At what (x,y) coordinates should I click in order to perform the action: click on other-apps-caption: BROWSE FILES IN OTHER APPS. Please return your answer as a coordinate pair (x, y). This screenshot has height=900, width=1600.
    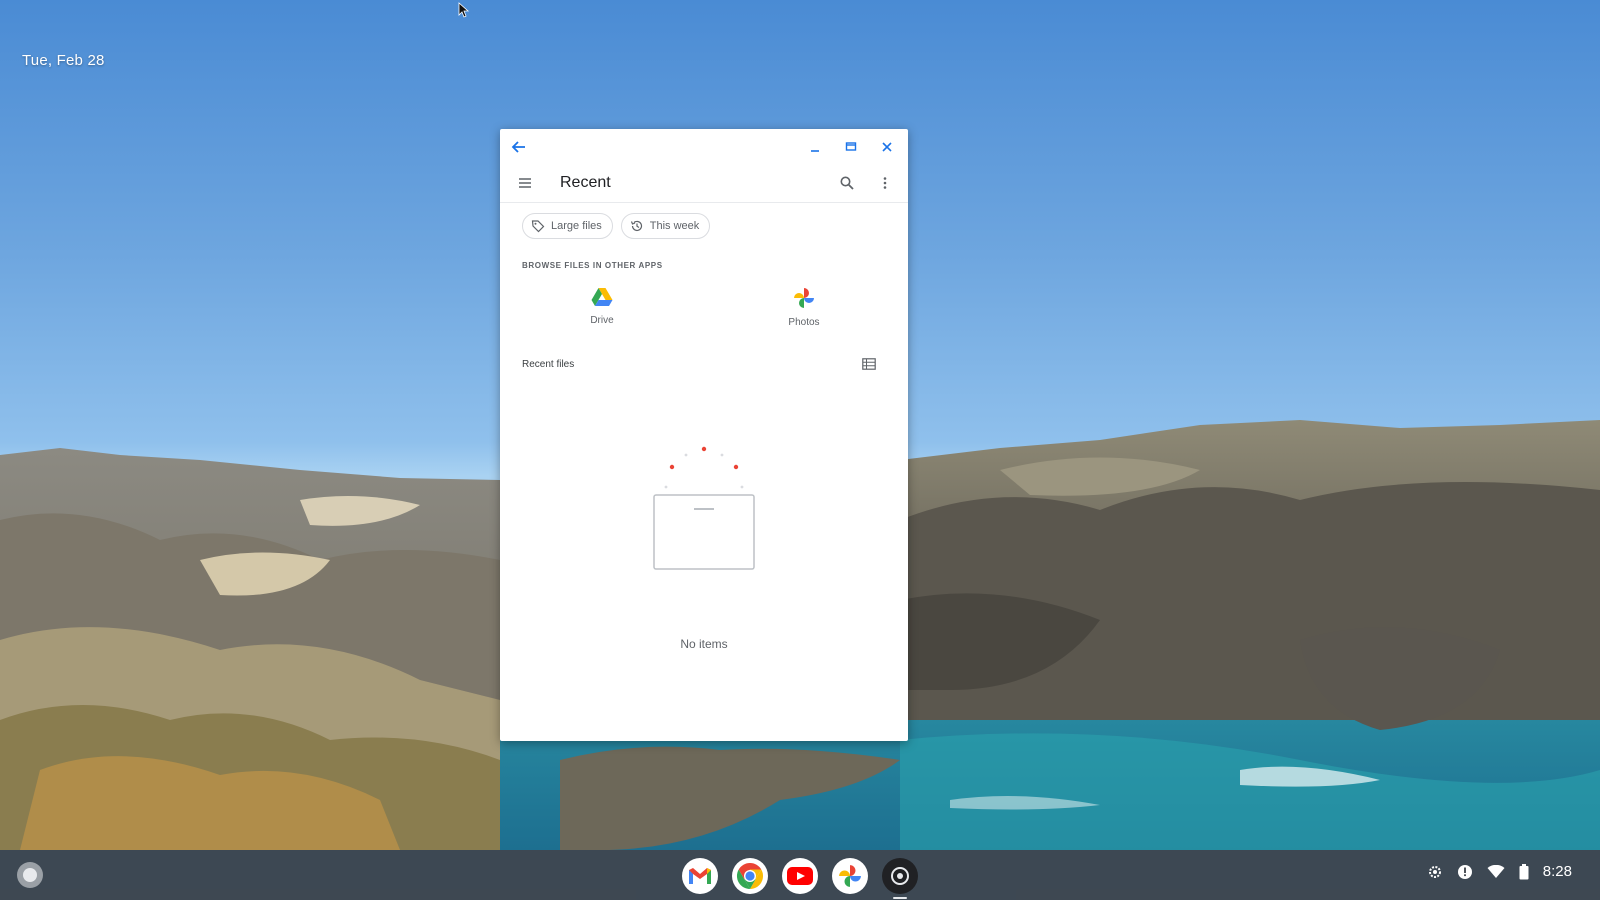
    Looking at the image, I should click on (592, 265).